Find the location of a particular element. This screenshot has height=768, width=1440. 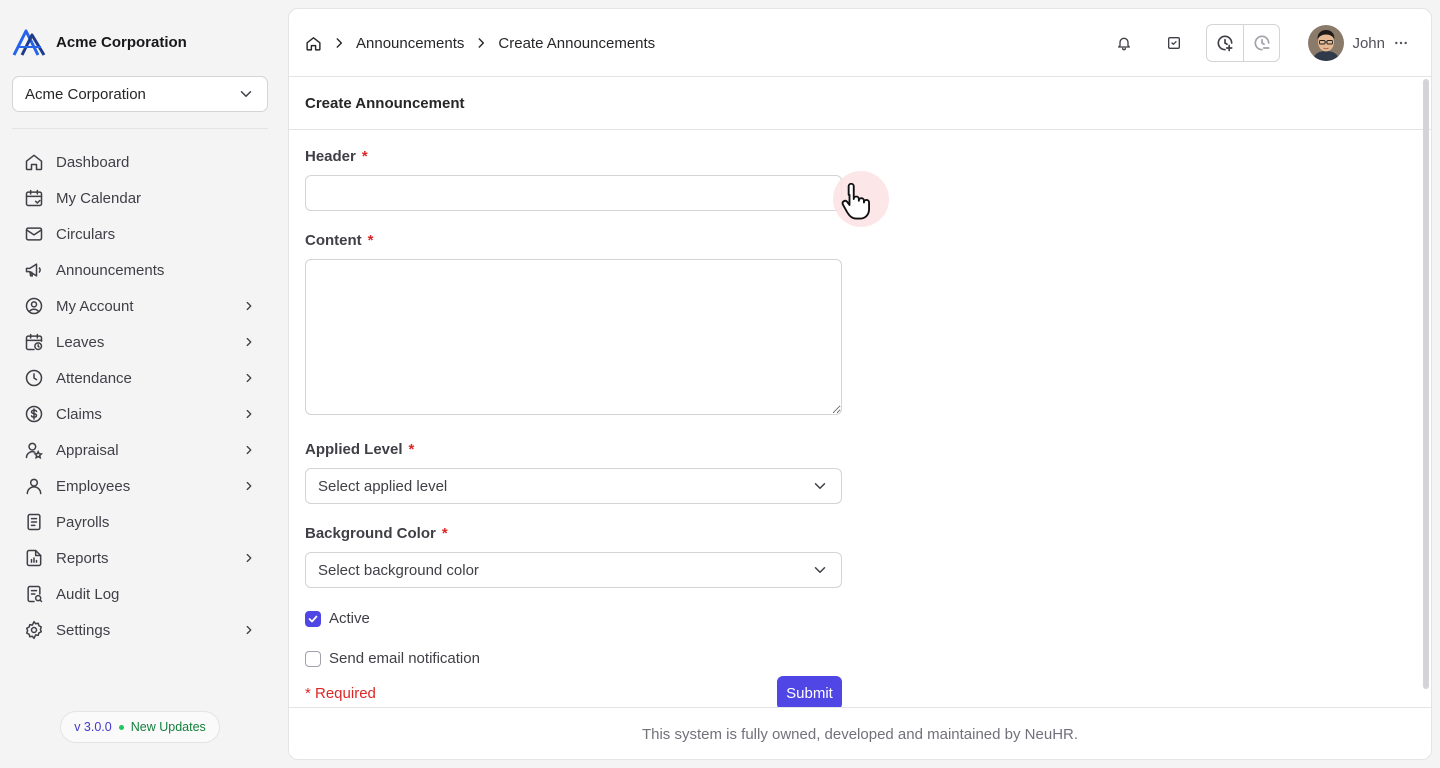

sidebar-item-announcements: Announcements is located at coordinates (140, 270).